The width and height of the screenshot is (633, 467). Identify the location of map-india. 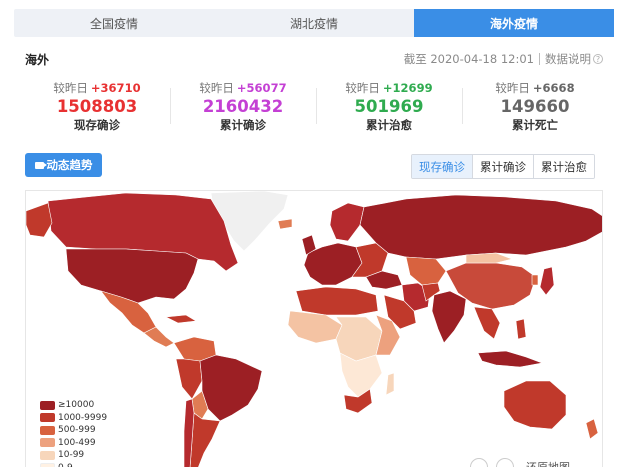
(449, 317).